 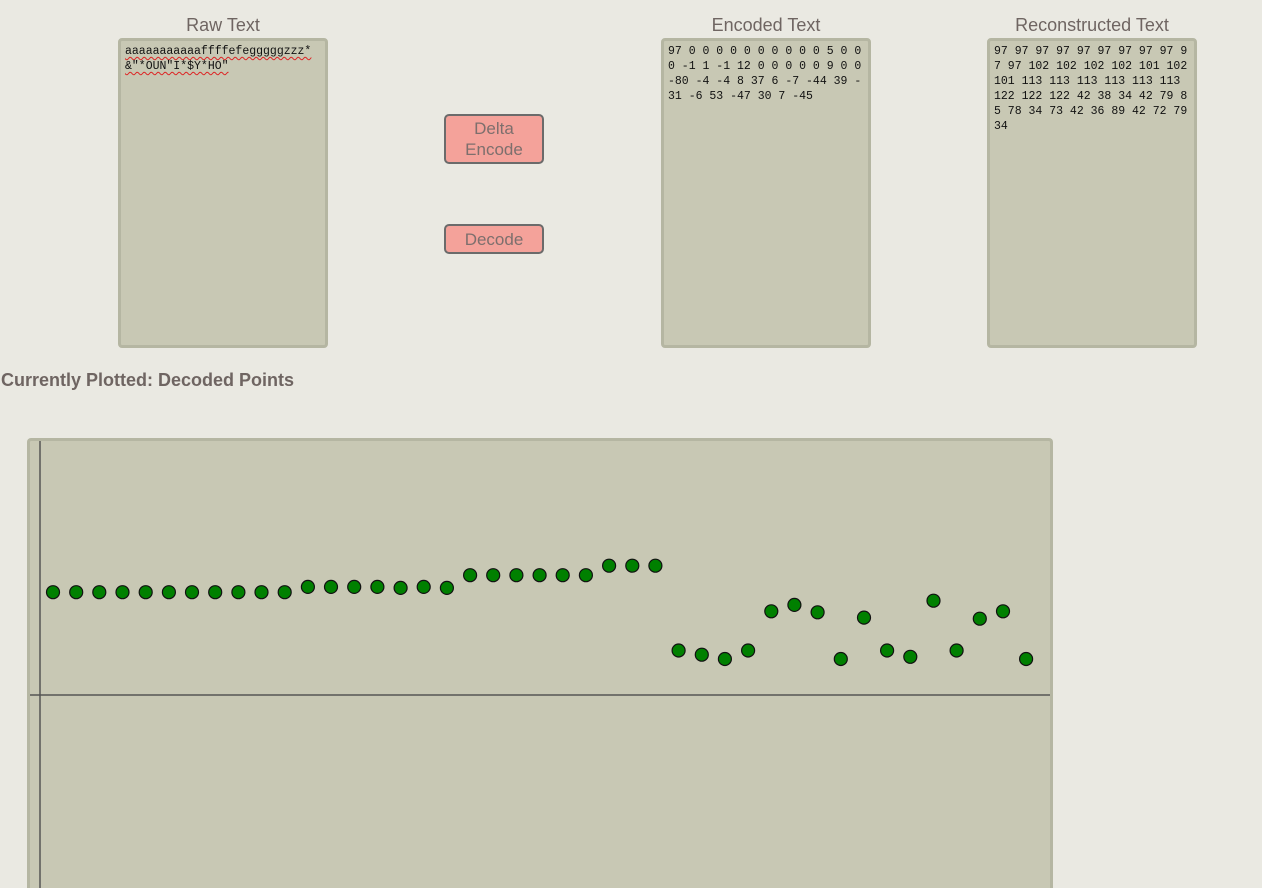 I want to click on raw-text-title: Raw Text, so click(x=223, y=25).